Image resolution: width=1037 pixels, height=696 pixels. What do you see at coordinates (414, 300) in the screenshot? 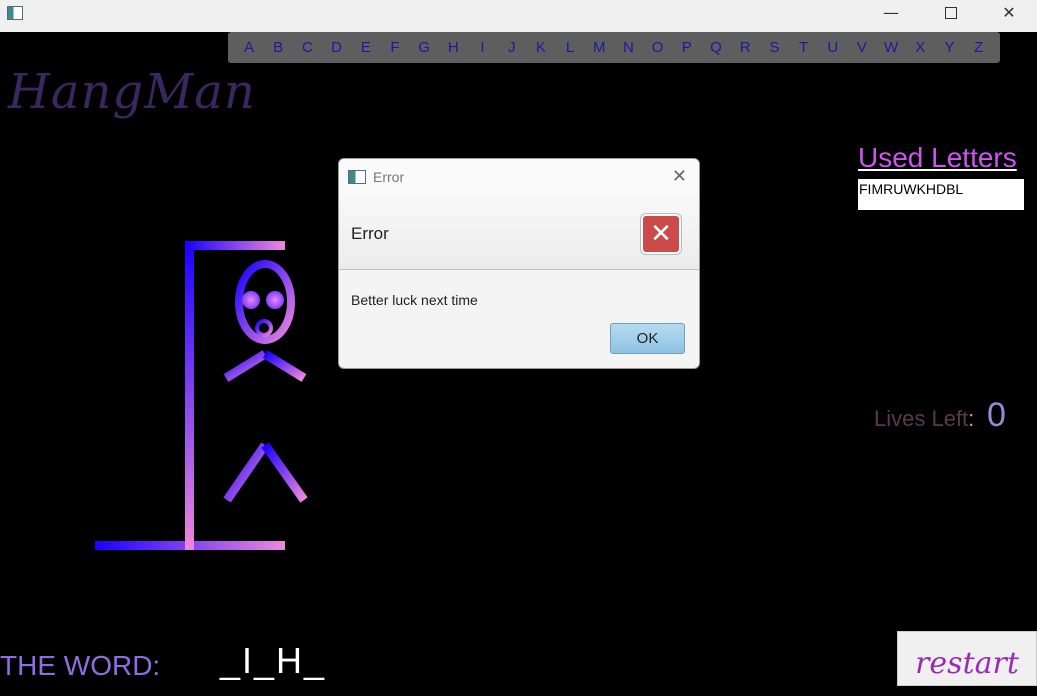
I see `dialog-message: Better luck next time` at bounding box center [414, 300].